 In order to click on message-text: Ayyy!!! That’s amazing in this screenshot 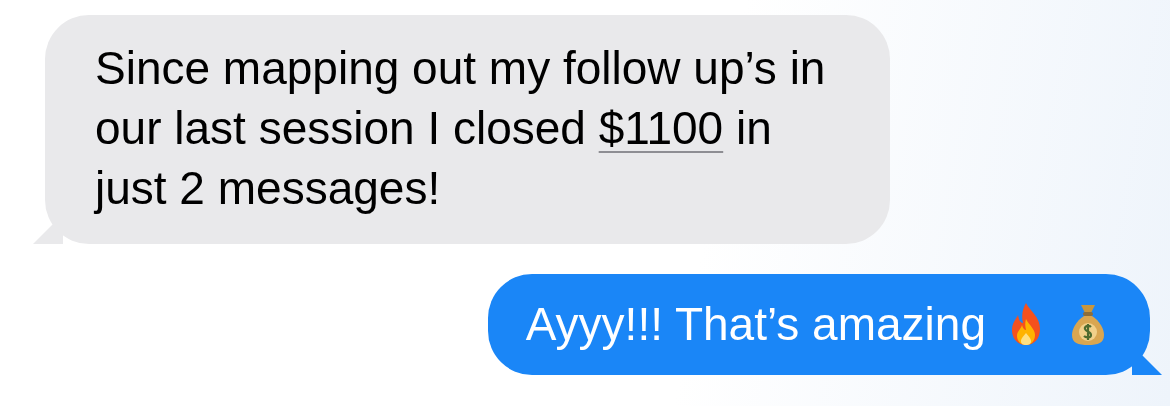, I will do `click(755, 324)`.